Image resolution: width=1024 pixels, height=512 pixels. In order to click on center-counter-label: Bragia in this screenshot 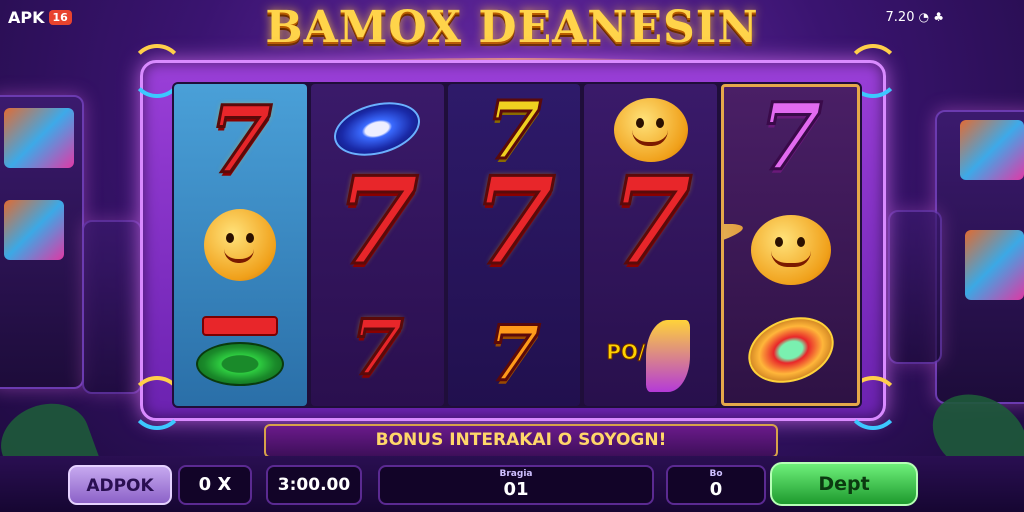, I will do `click(516, 474)`.